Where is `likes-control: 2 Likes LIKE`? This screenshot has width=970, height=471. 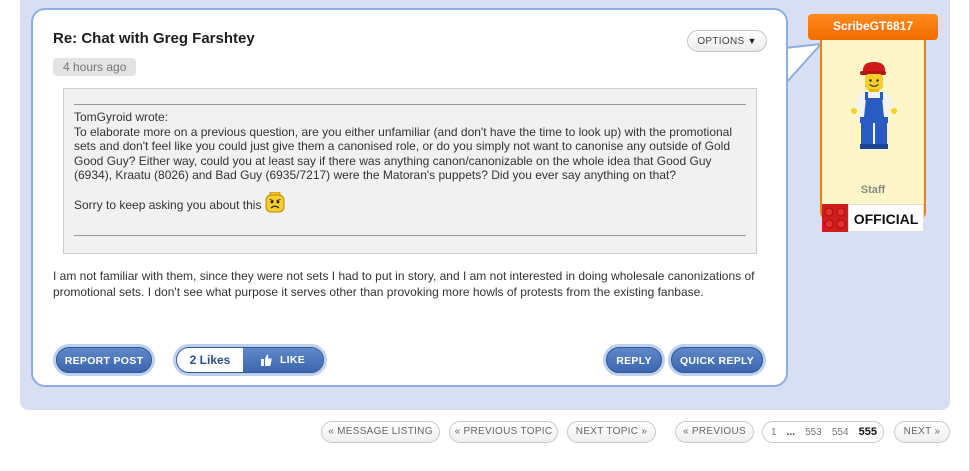 likes-control: 2 Likes LIKE is located at coordinates (250, 360).